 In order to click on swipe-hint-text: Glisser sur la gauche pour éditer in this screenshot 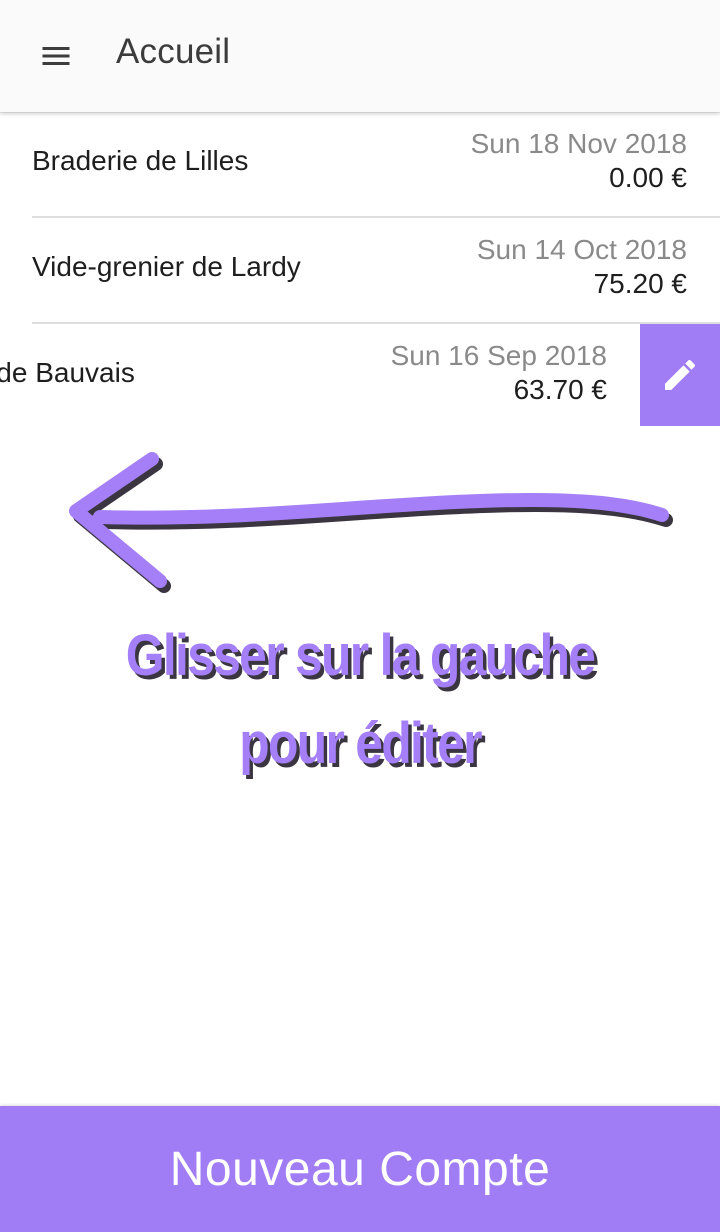, I will do `click(359, 700)`.